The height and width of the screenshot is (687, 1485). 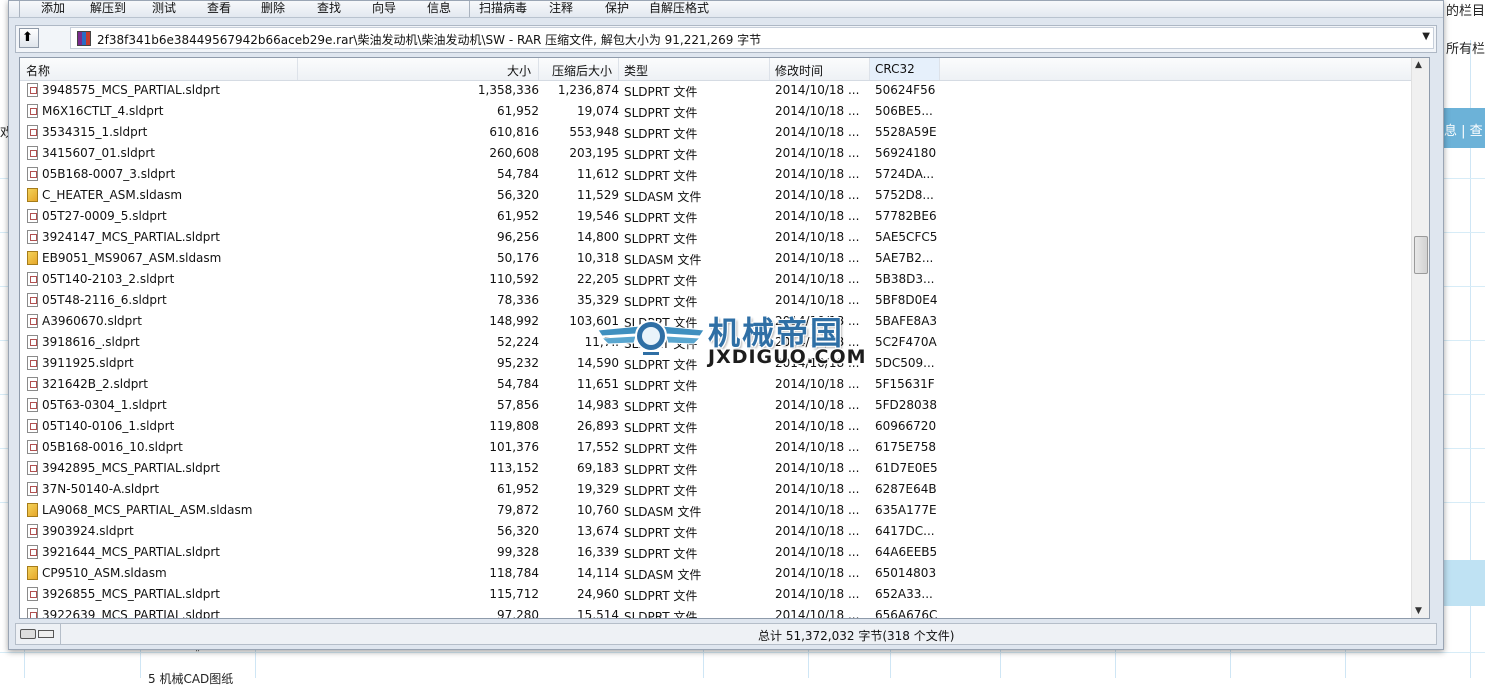 What do you see at coordinates (799, 70) in the screenshot?
I see `column-modified: 修改时间` at bounding box center [799, 70].